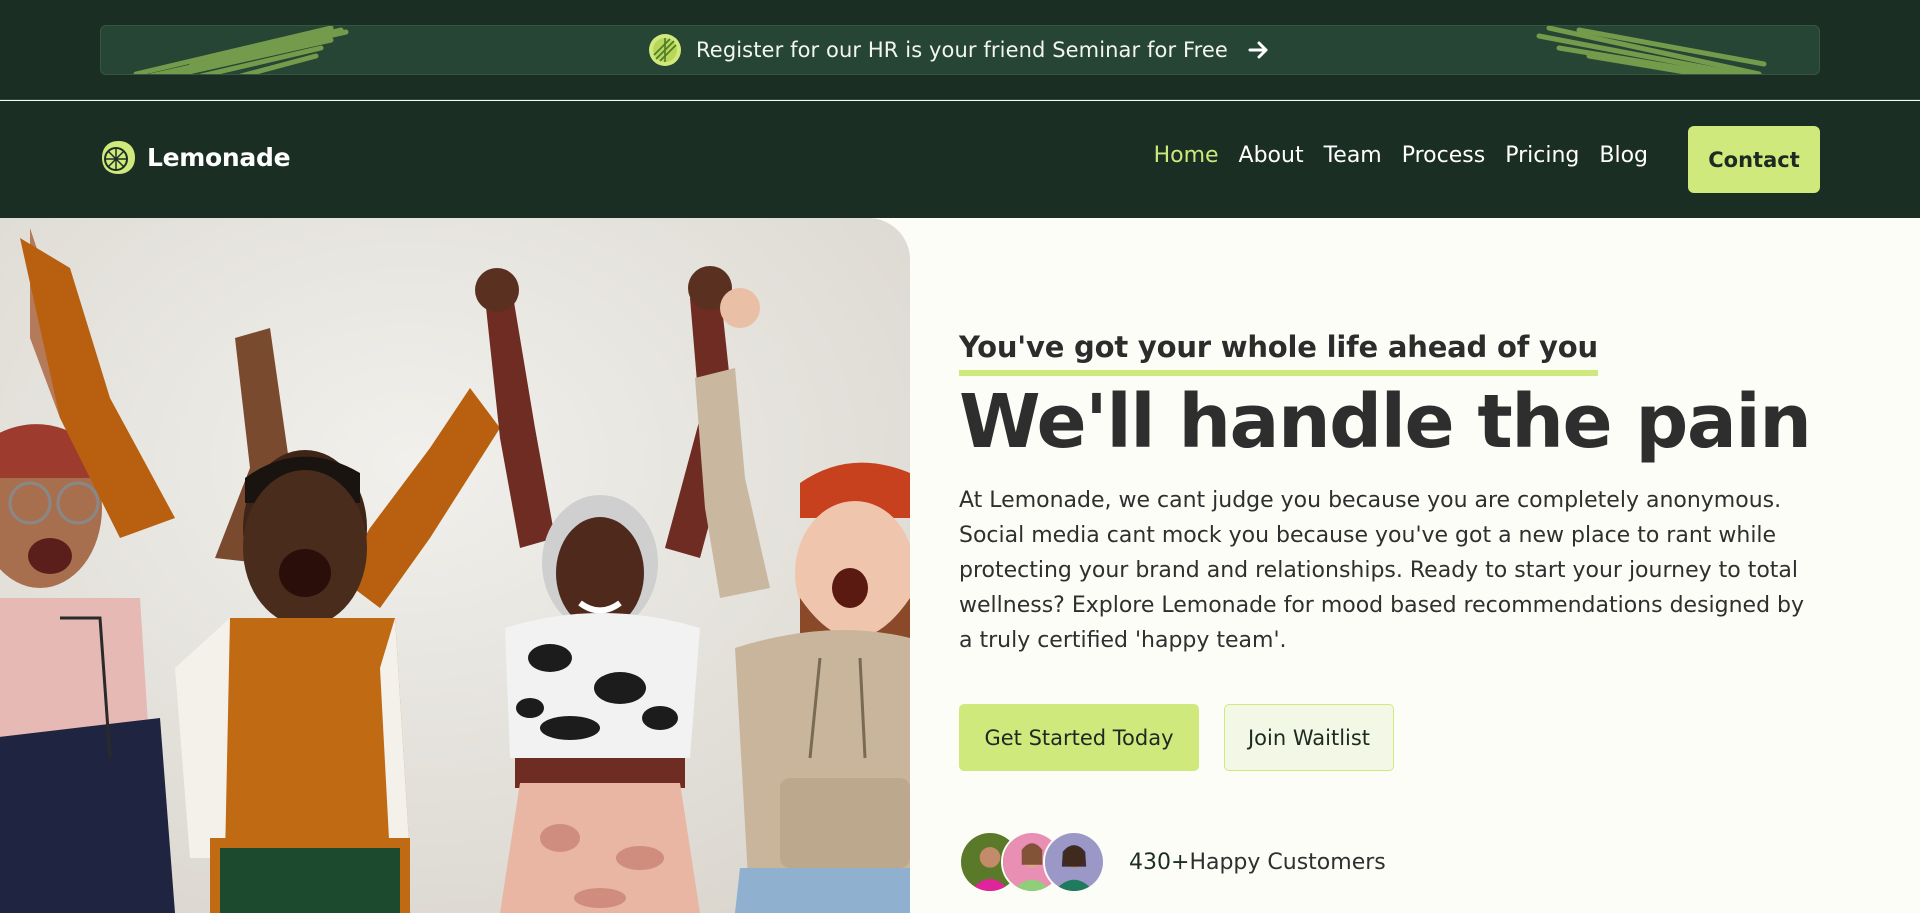  What do you see at coordinates (1389, 862) in the screenshot?
I see `happy-customers: 430+Happy Customers` at bounding box center [1389, 862].